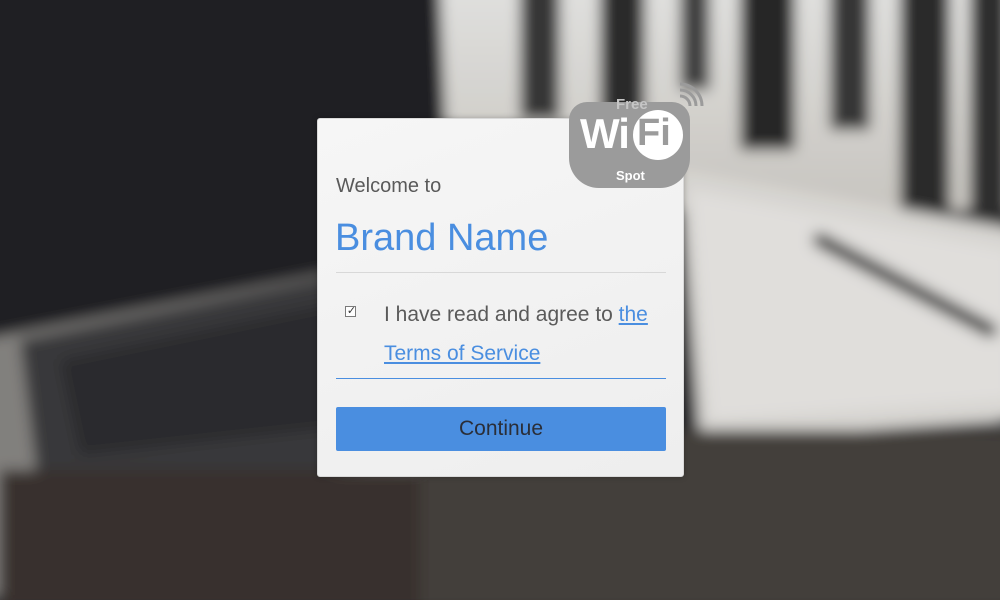  What do you see at coordinates (501, 429) in the screenshot?
I see `continue-button: Continue` at bounding box center [501, 429].